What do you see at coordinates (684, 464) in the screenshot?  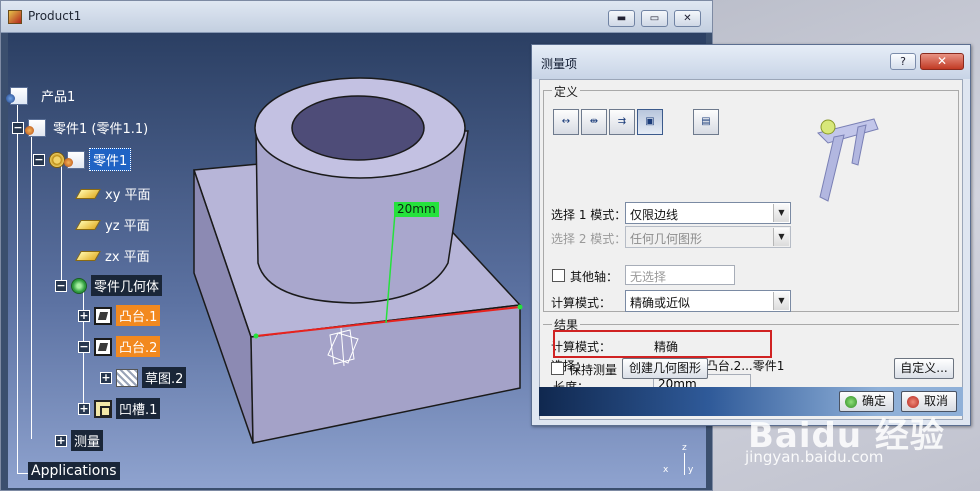 I see `axis-z-line` at bounding box center [684, 464].